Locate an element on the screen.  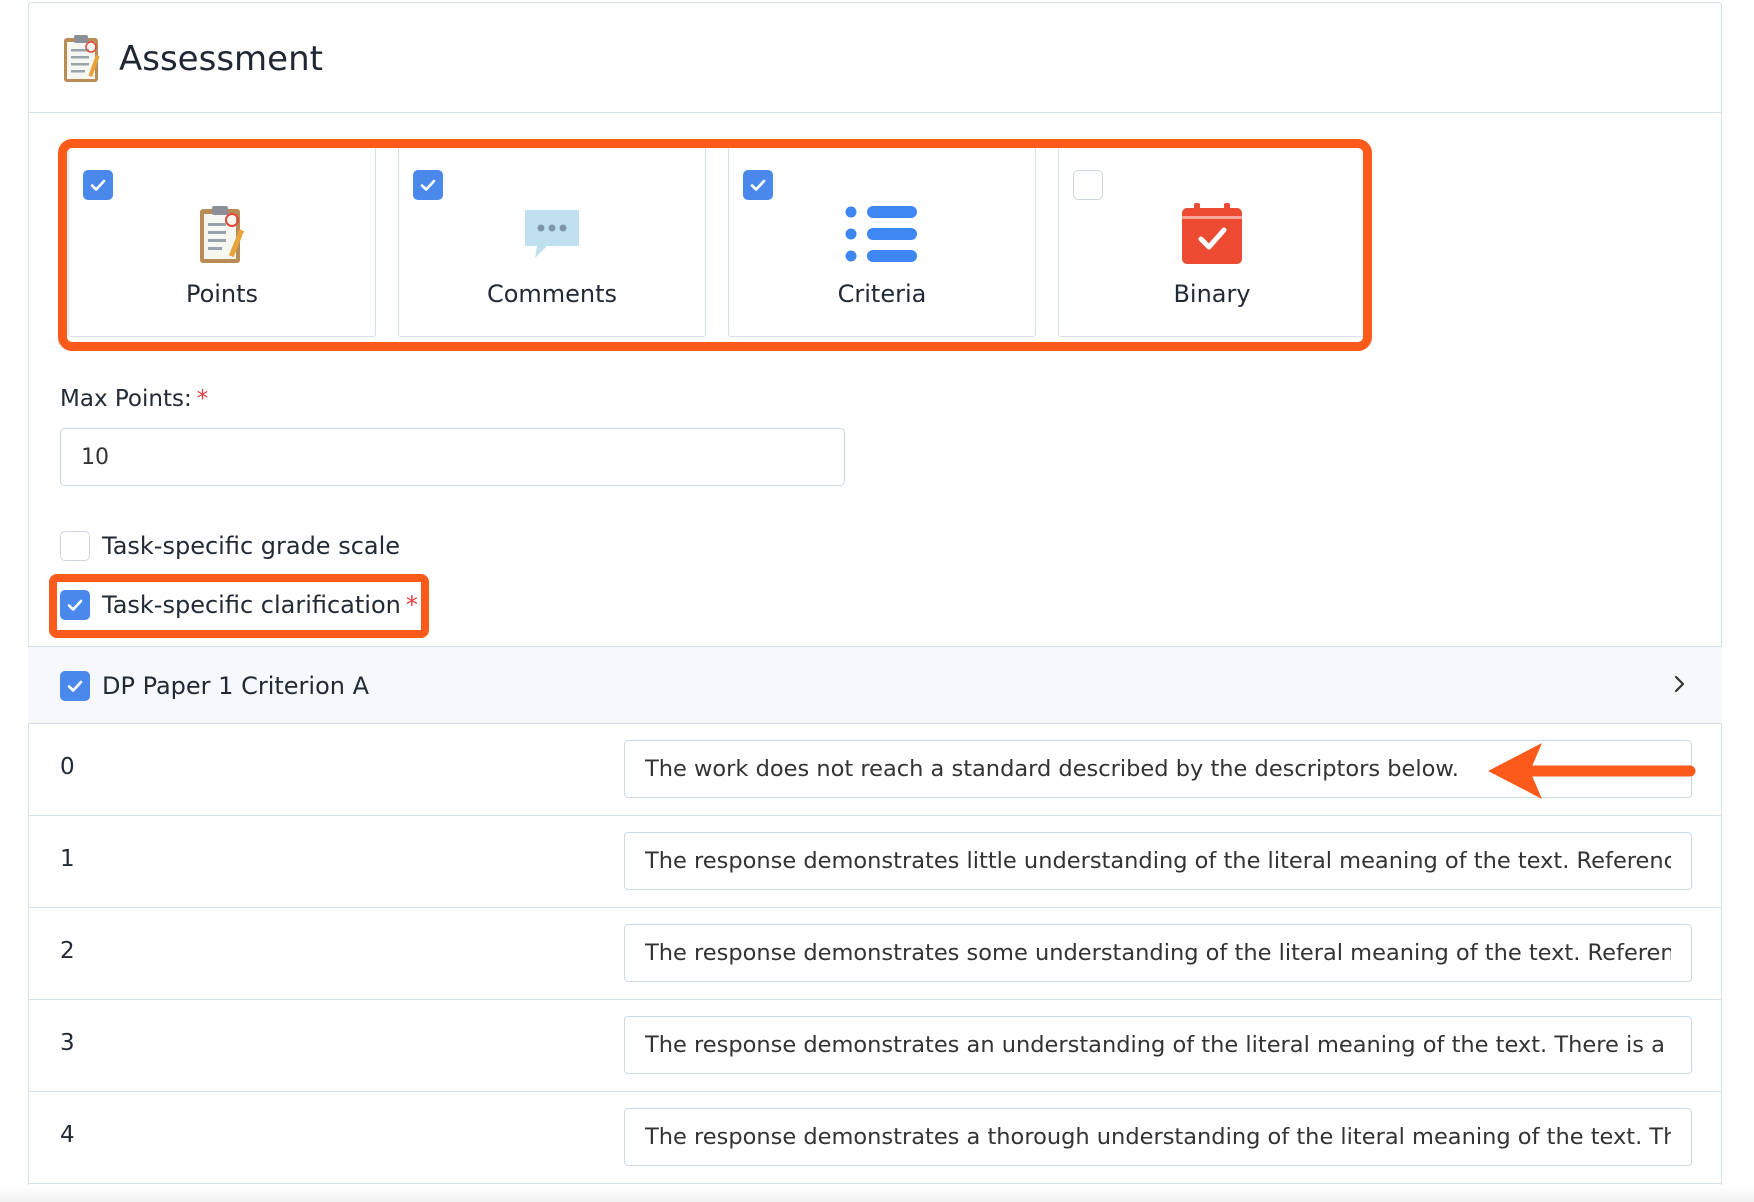
criterion-header: DP Paper 1 Criterion A is located at coordinates (875, 685).